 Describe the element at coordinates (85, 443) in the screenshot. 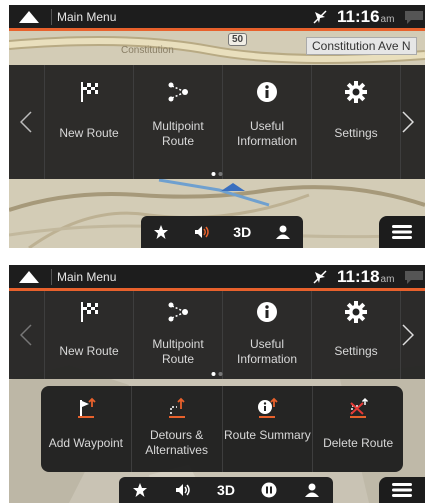

I see `submenu-item-label: Add Waypoint` at that location.